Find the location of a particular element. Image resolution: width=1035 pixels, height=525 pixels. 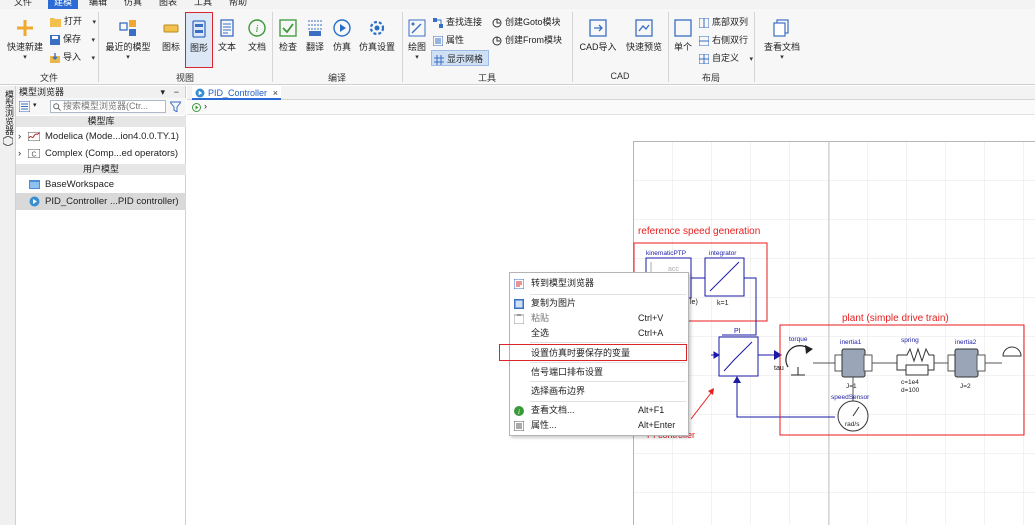

icon-view-button: 图标 is located at coordinates (171, 36).